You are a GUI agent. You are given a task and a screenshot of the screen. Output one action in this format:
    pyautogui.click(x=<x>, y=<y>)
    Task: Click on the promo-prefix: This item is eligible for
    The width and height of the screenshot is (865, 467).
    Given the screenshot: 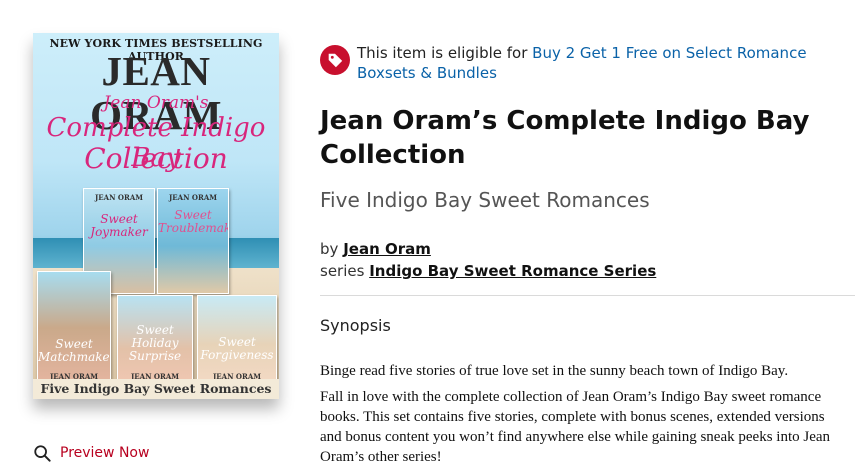 What is the action you would take?
    pyautogui.click(x=445, y=53)
    